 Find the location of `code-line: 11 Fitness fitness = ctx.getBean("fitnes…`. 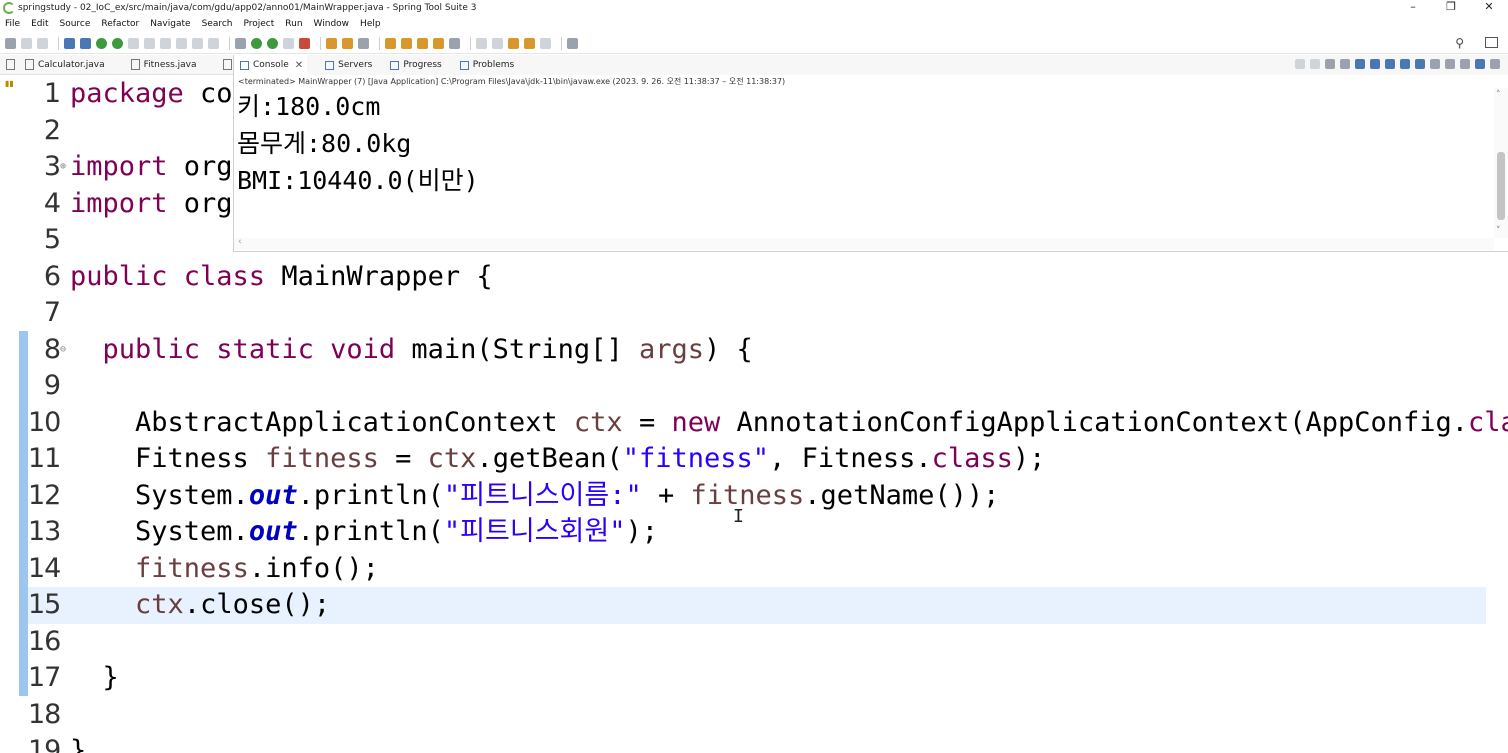

code-line: 11 Fitness fitness = ctx.getBean("fitnes… is located at coordinates (757, 459).